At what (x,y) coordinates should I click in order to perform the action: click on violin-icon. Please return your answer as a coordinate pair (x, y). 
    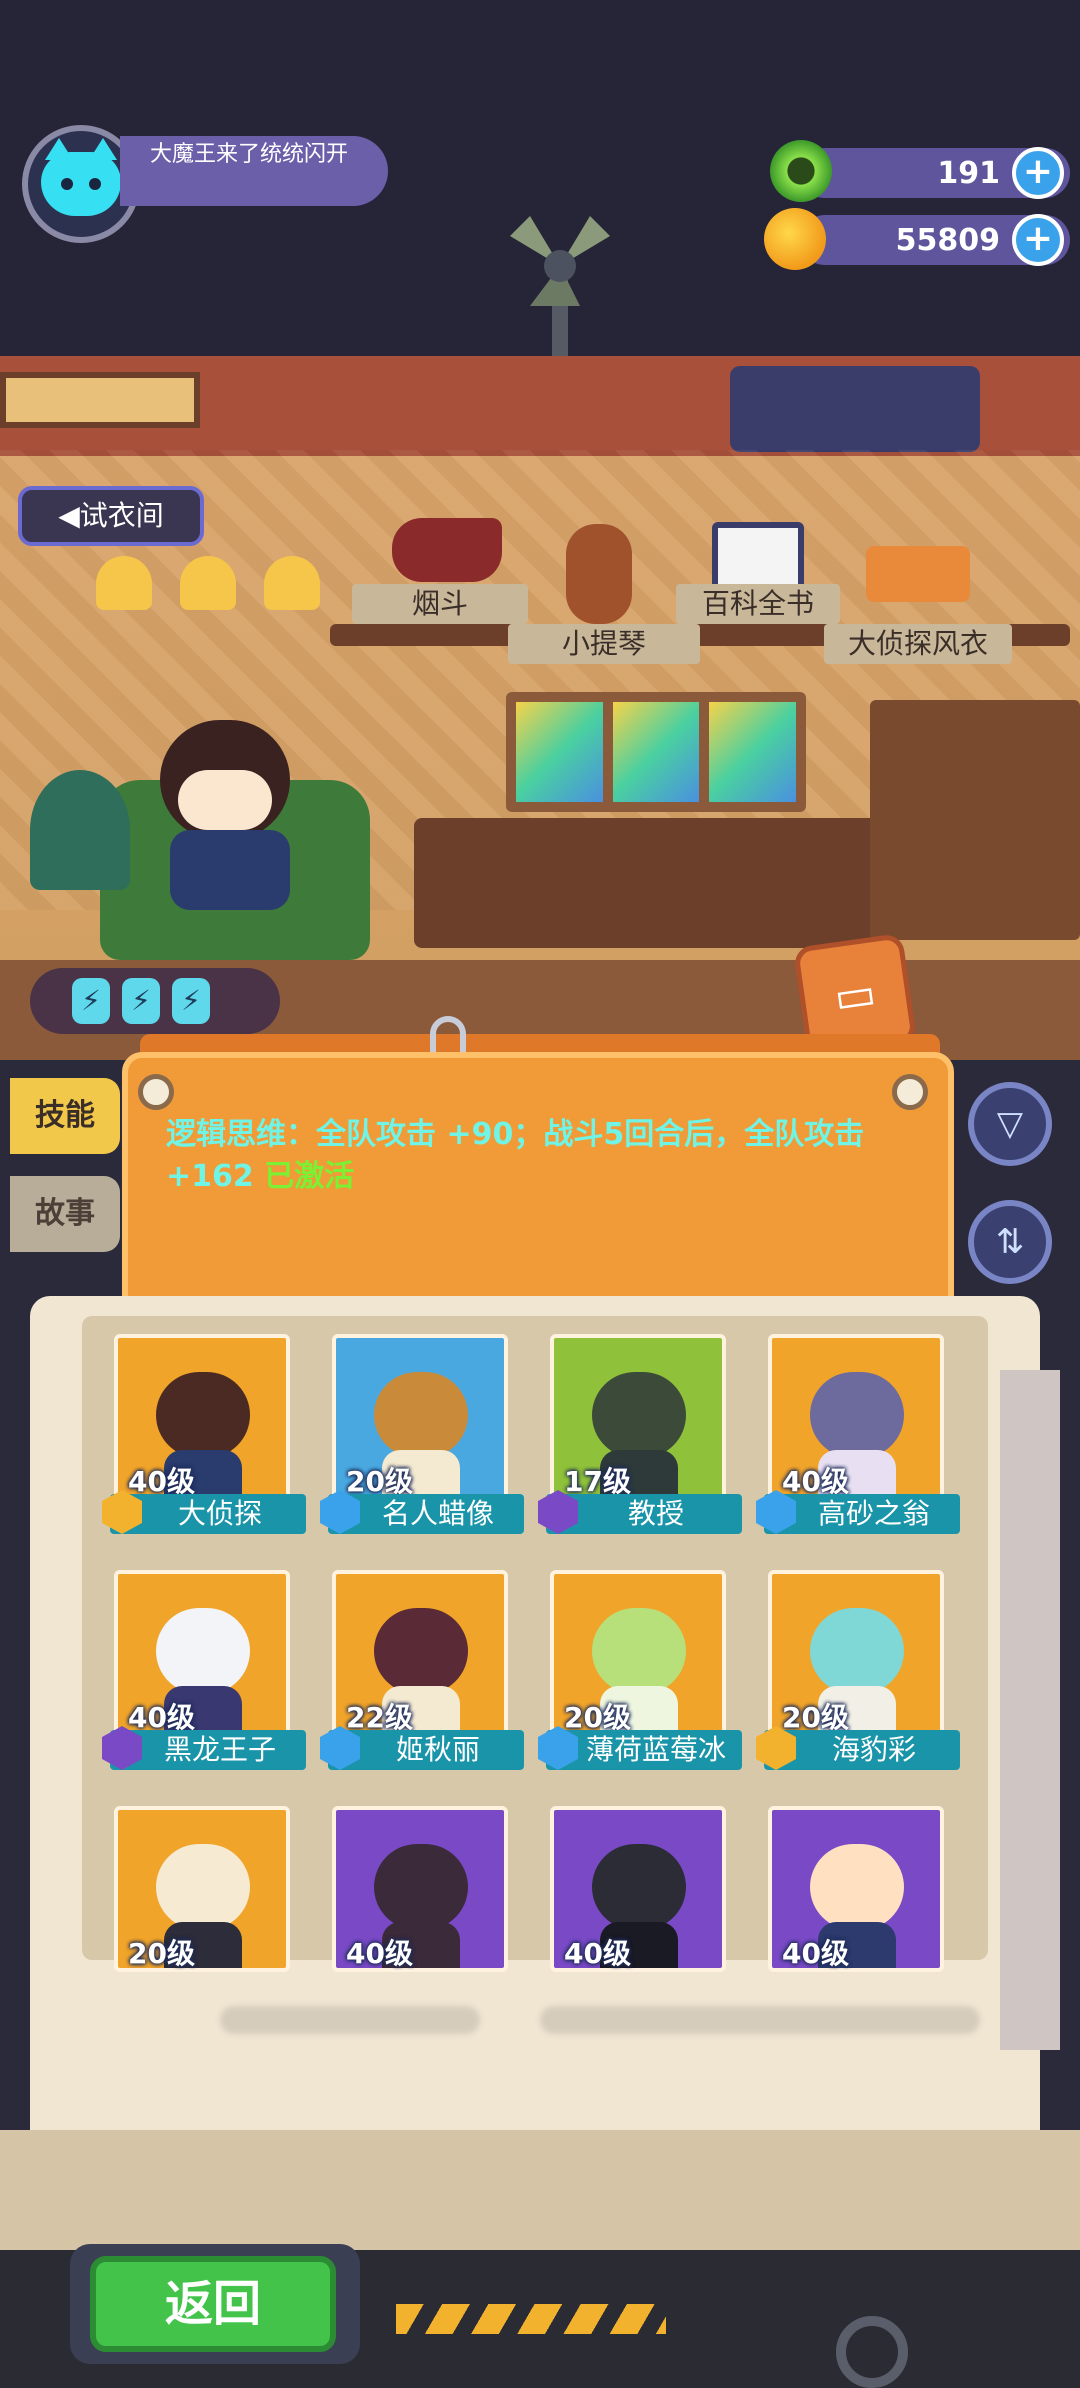
    Looking at the image, I should click on (599, 574).